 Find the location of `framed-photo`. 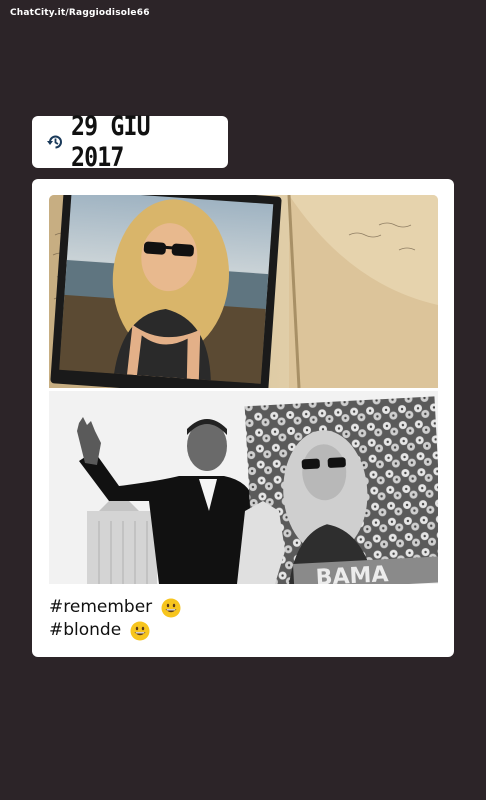

framed-photo is located at coordinates (166, 291).